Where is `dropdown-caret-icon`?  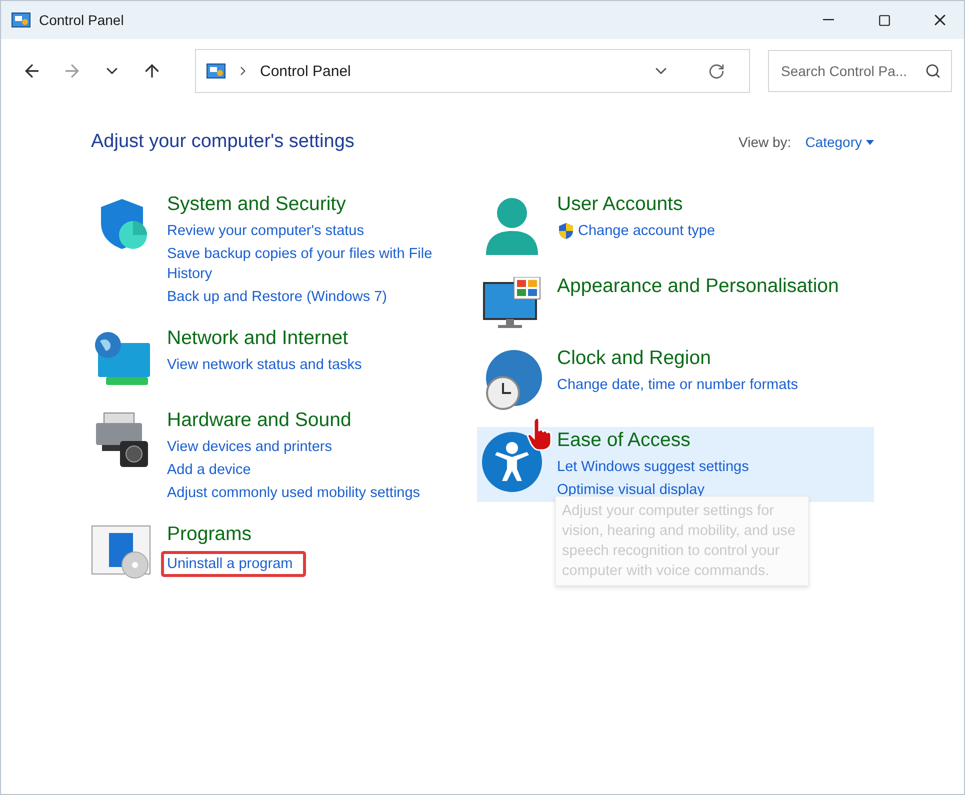 dropdown-caret-icon is located at coordinates (870, 142).